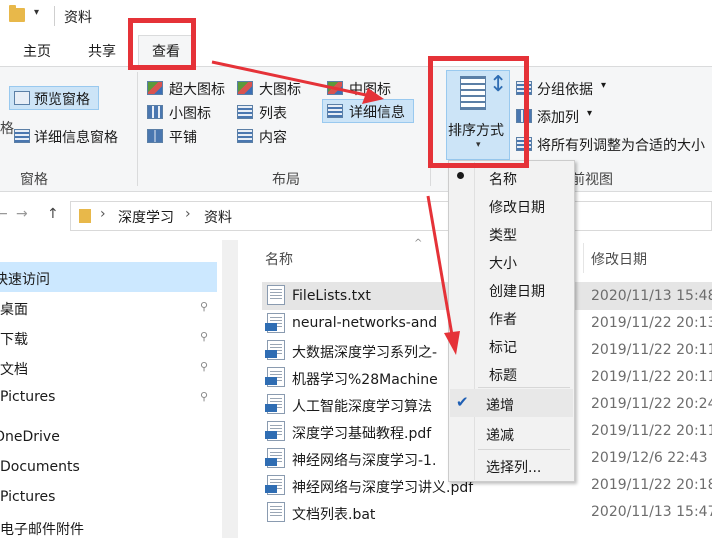 This screenshot has height=538, width=712. Describe the element at coordinates (22, 136) in the screenshot. I see `details-pane-icon` at that location.